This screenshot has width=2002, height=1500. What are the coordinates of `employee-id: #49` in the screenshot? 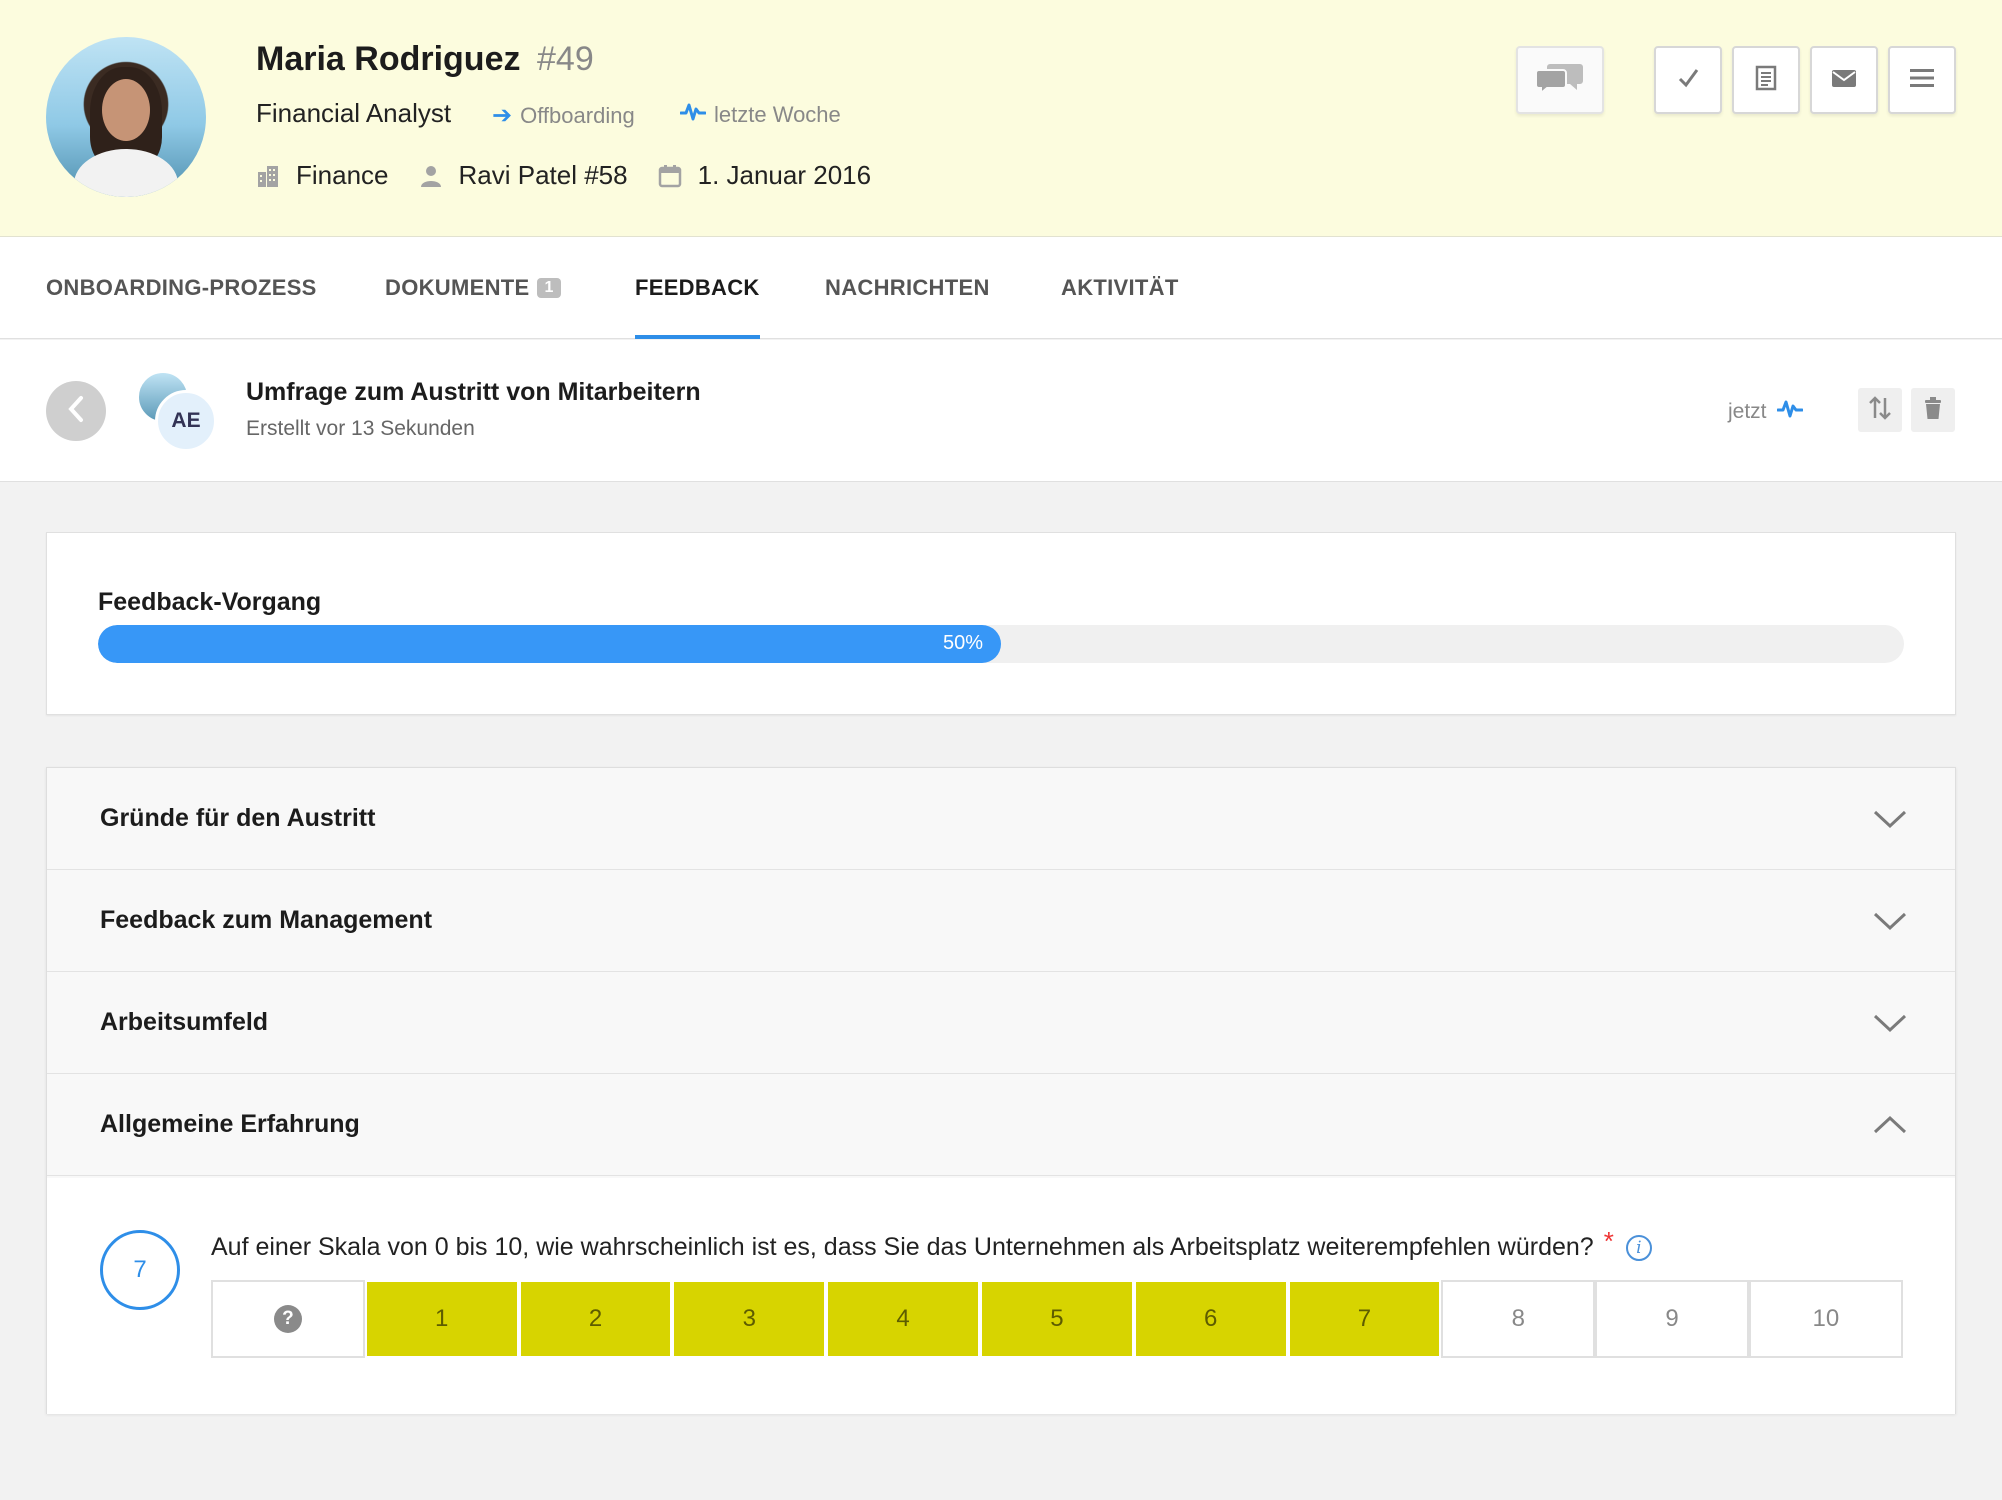 It's located at (565, 59).